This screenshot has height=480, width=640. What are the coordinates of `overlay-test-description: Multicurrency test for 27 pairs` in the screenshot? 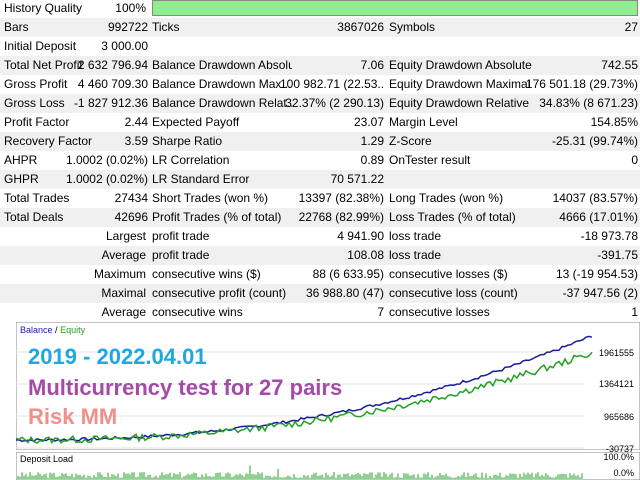 It's located at (185, 388).